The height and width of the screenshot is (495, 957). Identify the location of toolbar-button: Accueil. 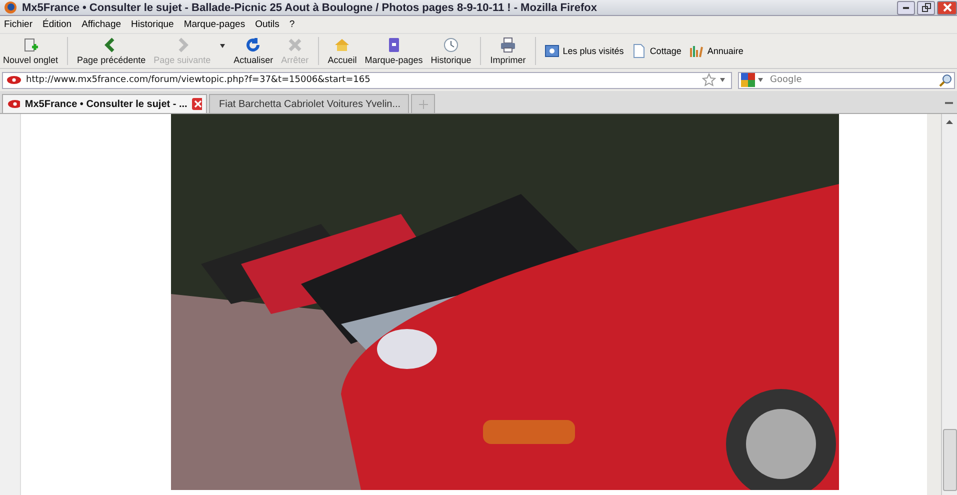
(342, 51).